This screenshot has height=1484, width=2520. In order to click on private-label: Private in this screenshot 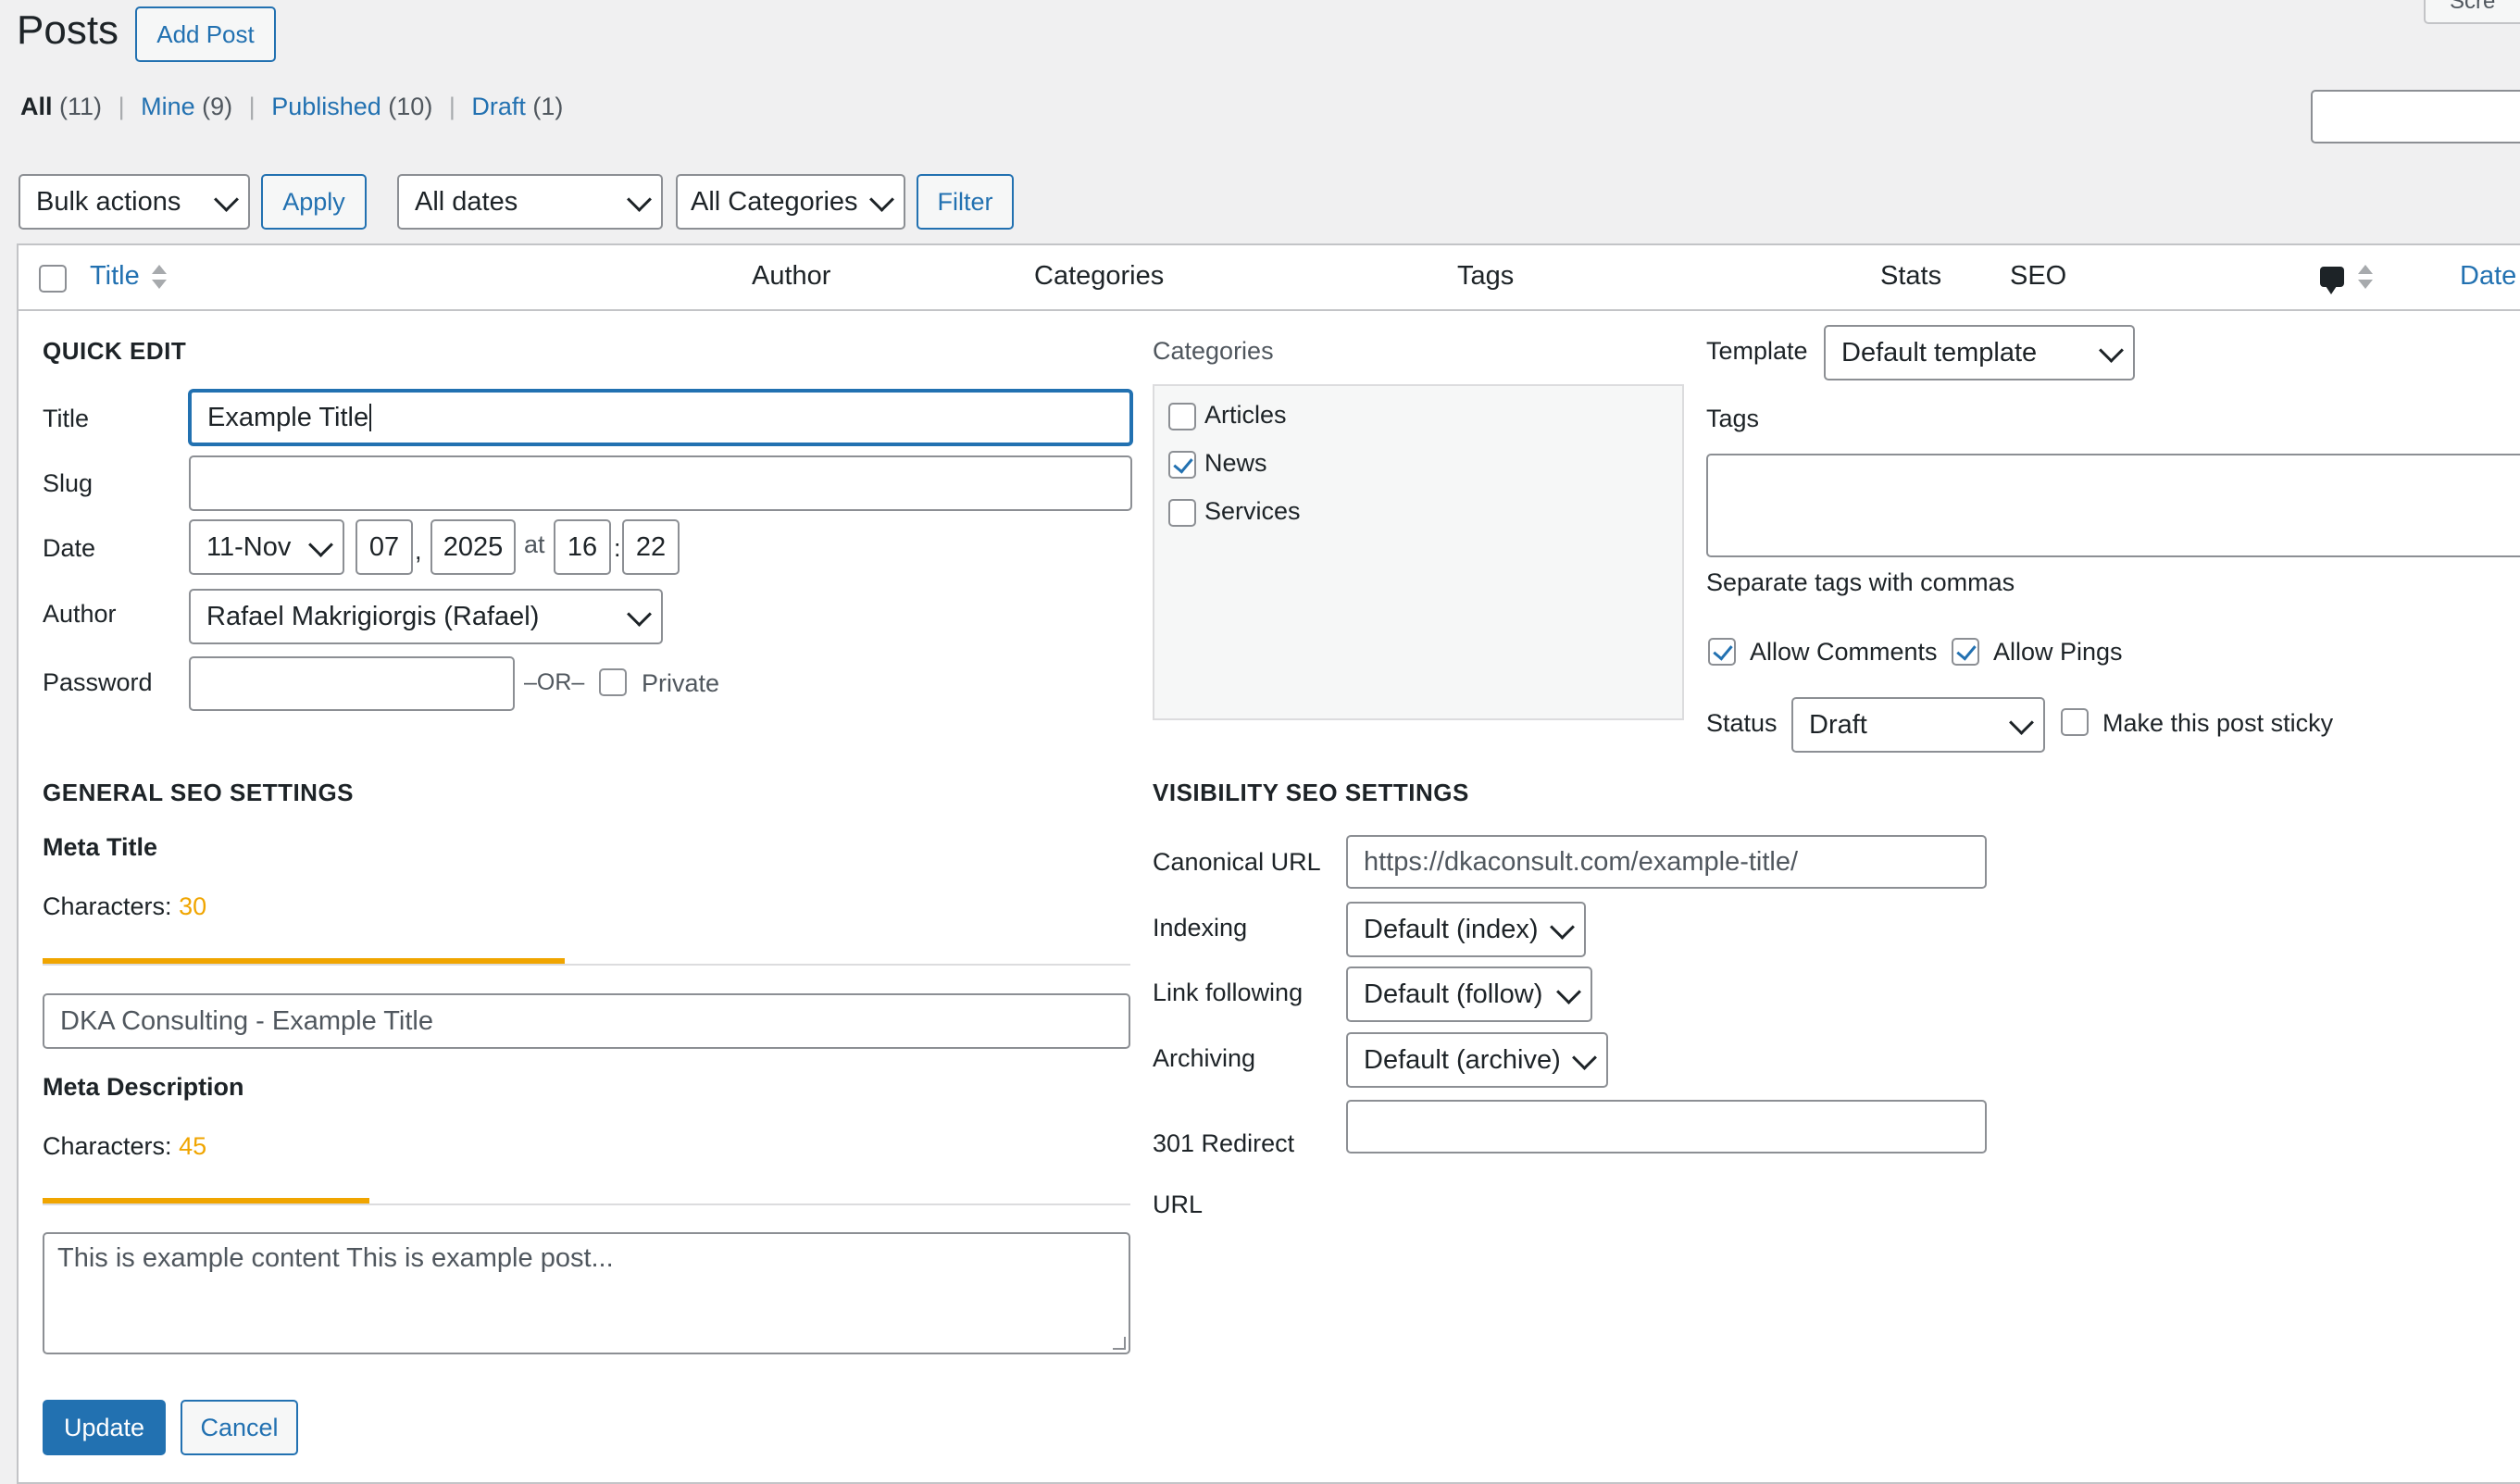, I will do `click(681, 683)`.